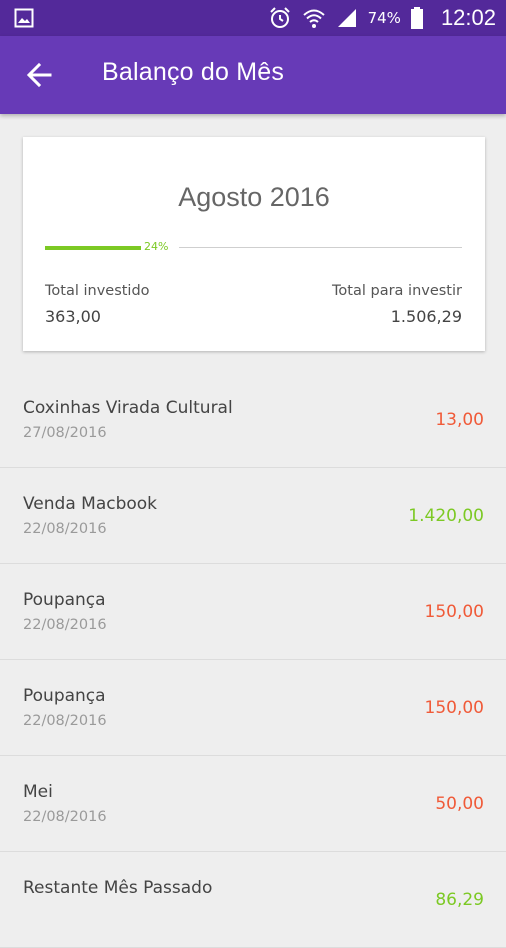 The width and height of the screenshot is (506, 948). What do you see at coordinates (93, 248) in the screenshot?
I see `investment-progress-bar` at bounding box center [93, 248].